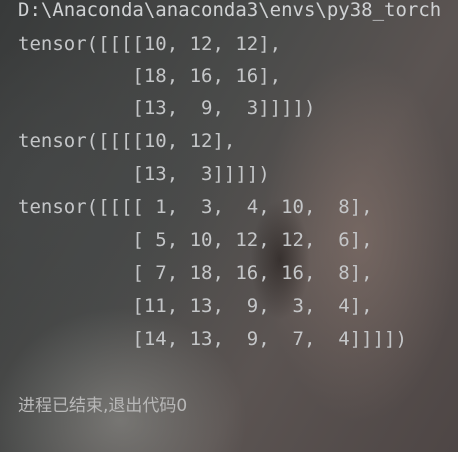  I want to click on output-line: [ 7, 18, 16, 16, 8],, so click(195, 273).